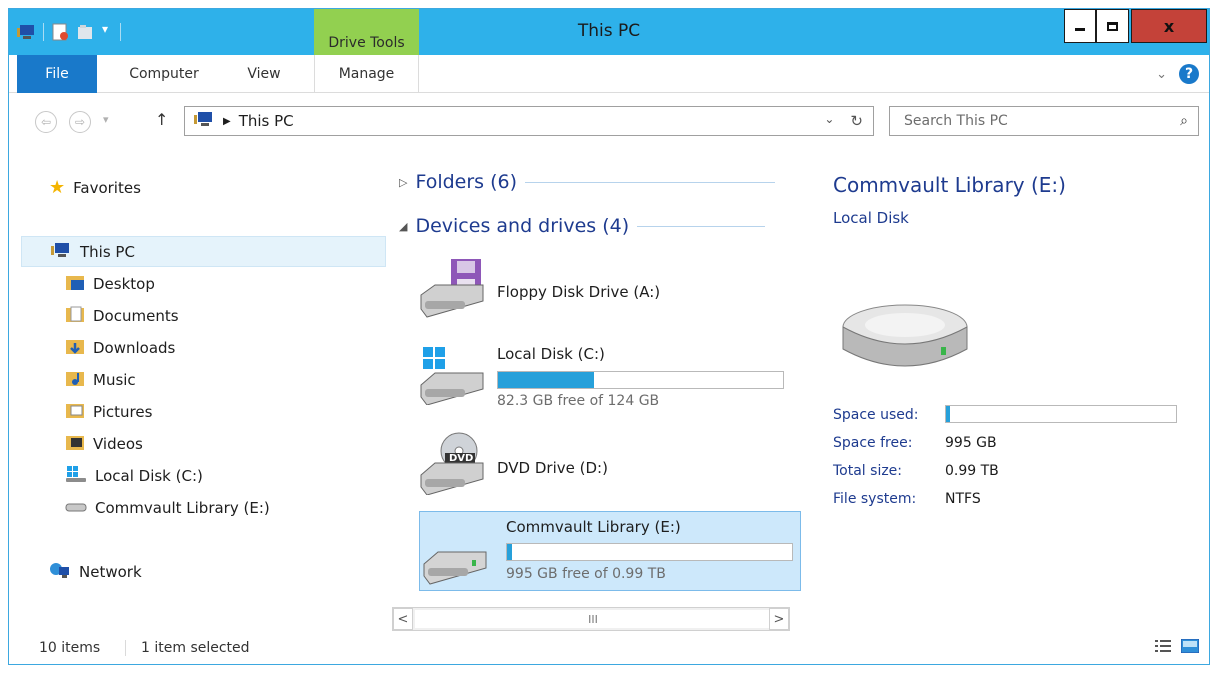  Describe the element at coordinates (1184, 121) in the screenshot. I see `search-icon: ⌕` at that location.